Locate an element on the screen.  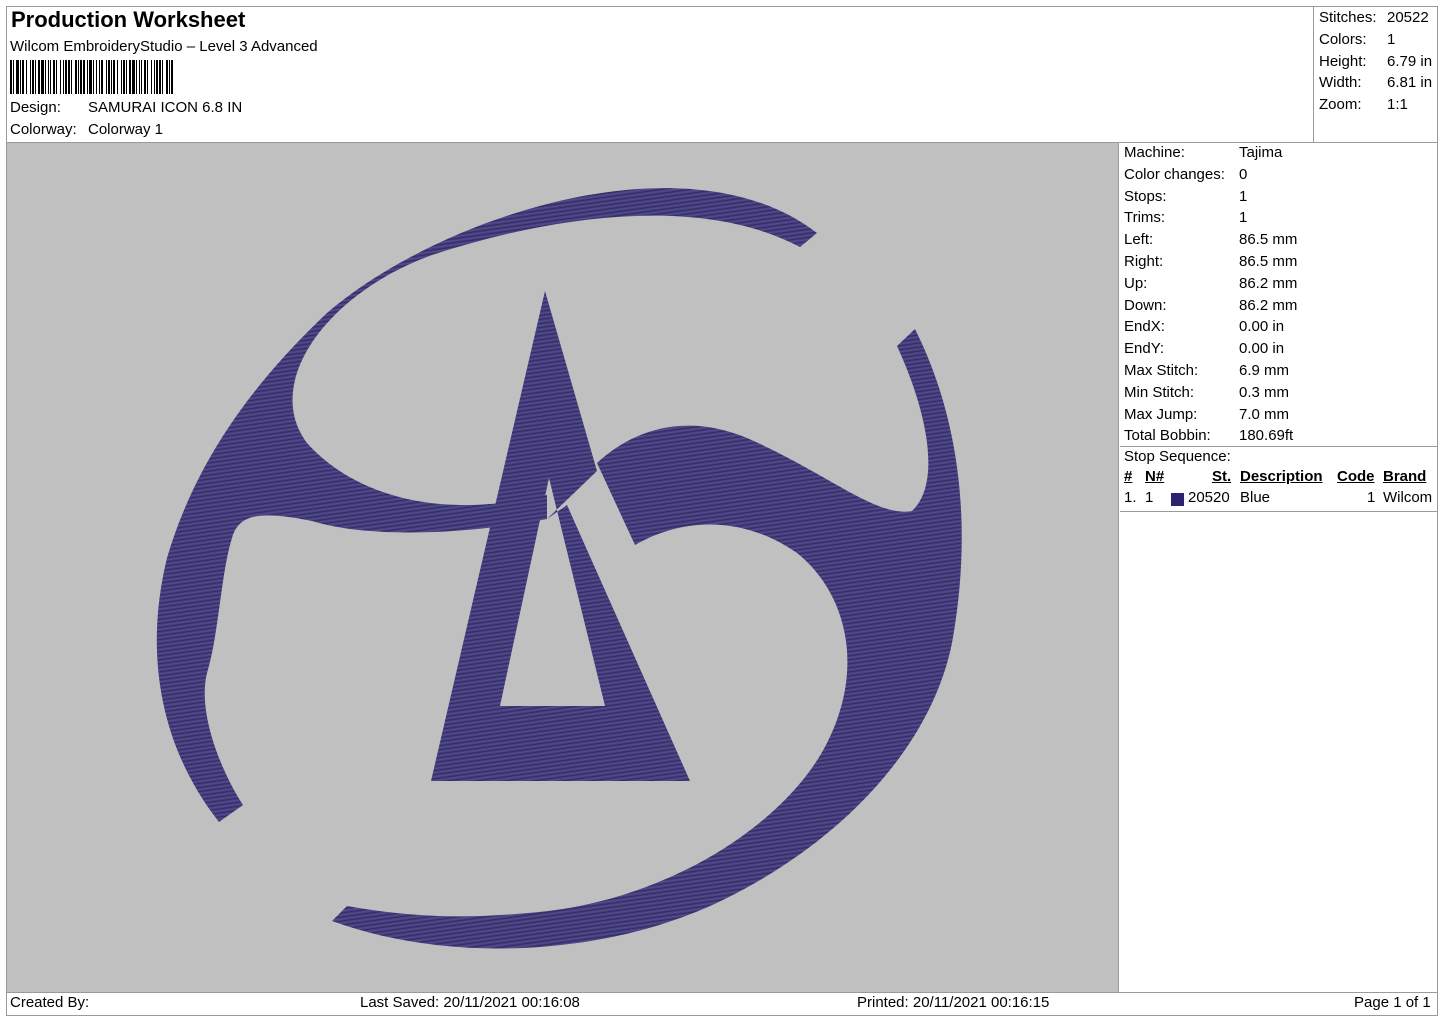
stop-sequence-title: Stop Sequence: is located at coordinates (1177, 456).